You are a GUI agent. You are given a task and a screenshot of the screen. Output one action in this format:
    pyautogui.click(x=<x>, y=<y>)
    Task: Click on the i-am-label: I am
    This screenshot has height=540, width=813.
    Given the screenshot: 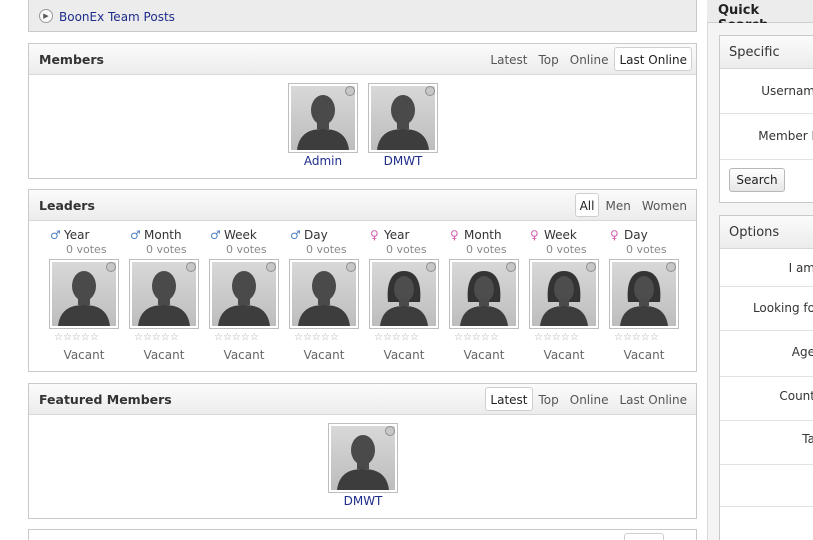 What is the action you would take?
    pyautogui.click(x=800, y=268)
    